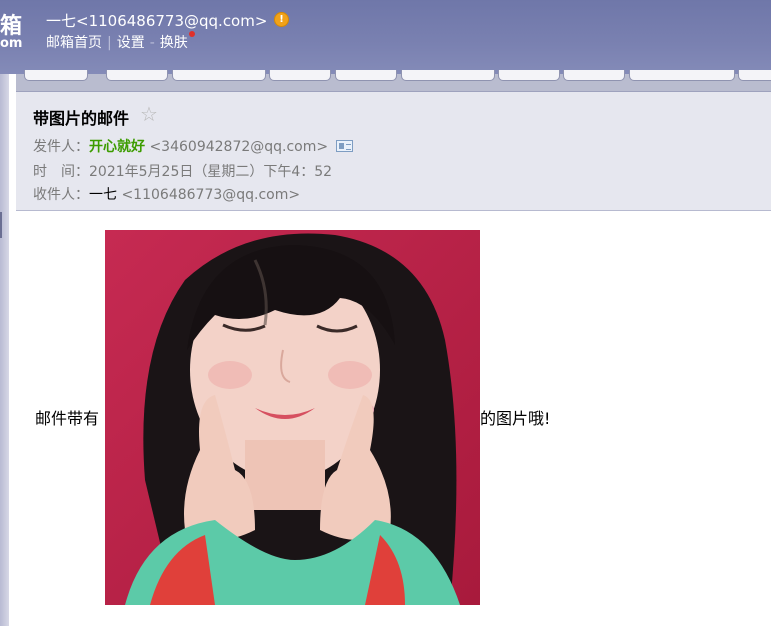 The image size is (771, 626). What do you see at coordinates (211, 195) in the screenshot?
I see `recipient-address: <1106486773@qq.com>` at bounding box center [211, 195].